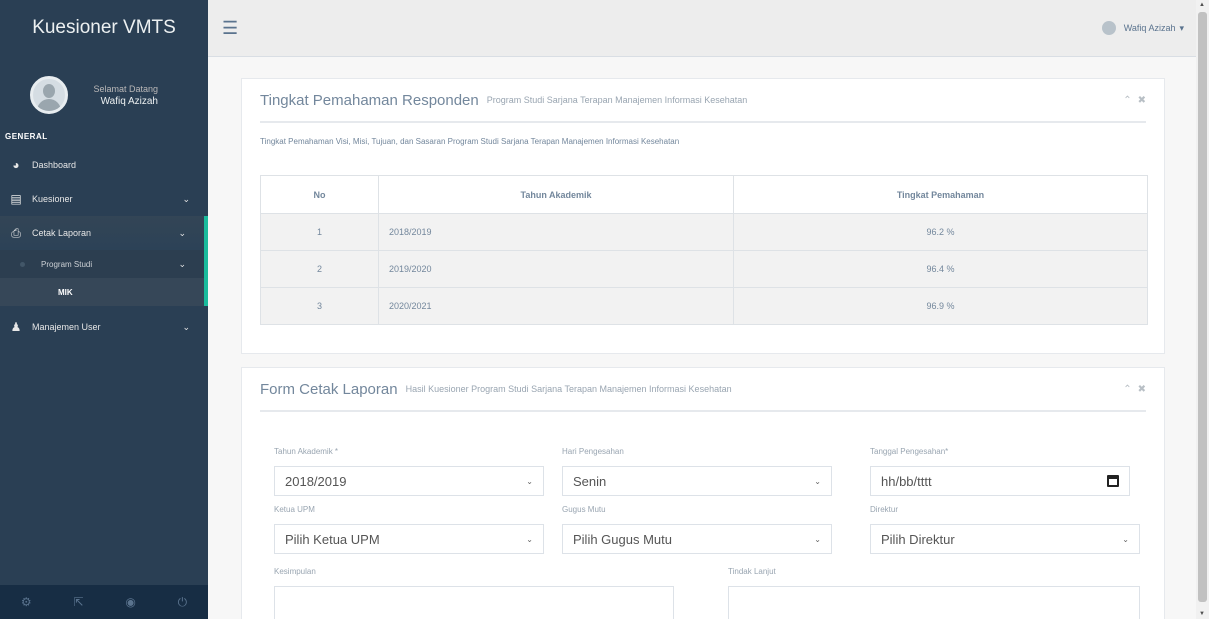 This screenshot has width=1209, height=619. I want to click on field-label: Tindak Lanjut, so click(752, 571).